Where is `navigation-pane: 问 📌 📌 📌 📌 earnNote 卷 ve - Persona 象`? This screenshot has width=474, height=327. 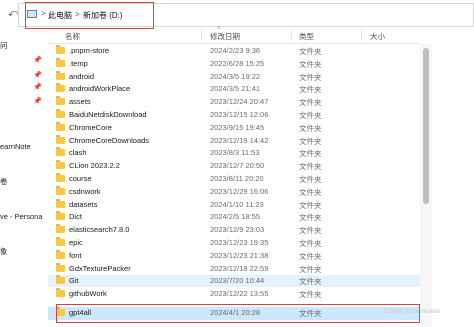
navigation-pane: 问 📌 📌 📌 📌 earnNote 卷 ve - Persona 象 is located at coordinates (24, 178).